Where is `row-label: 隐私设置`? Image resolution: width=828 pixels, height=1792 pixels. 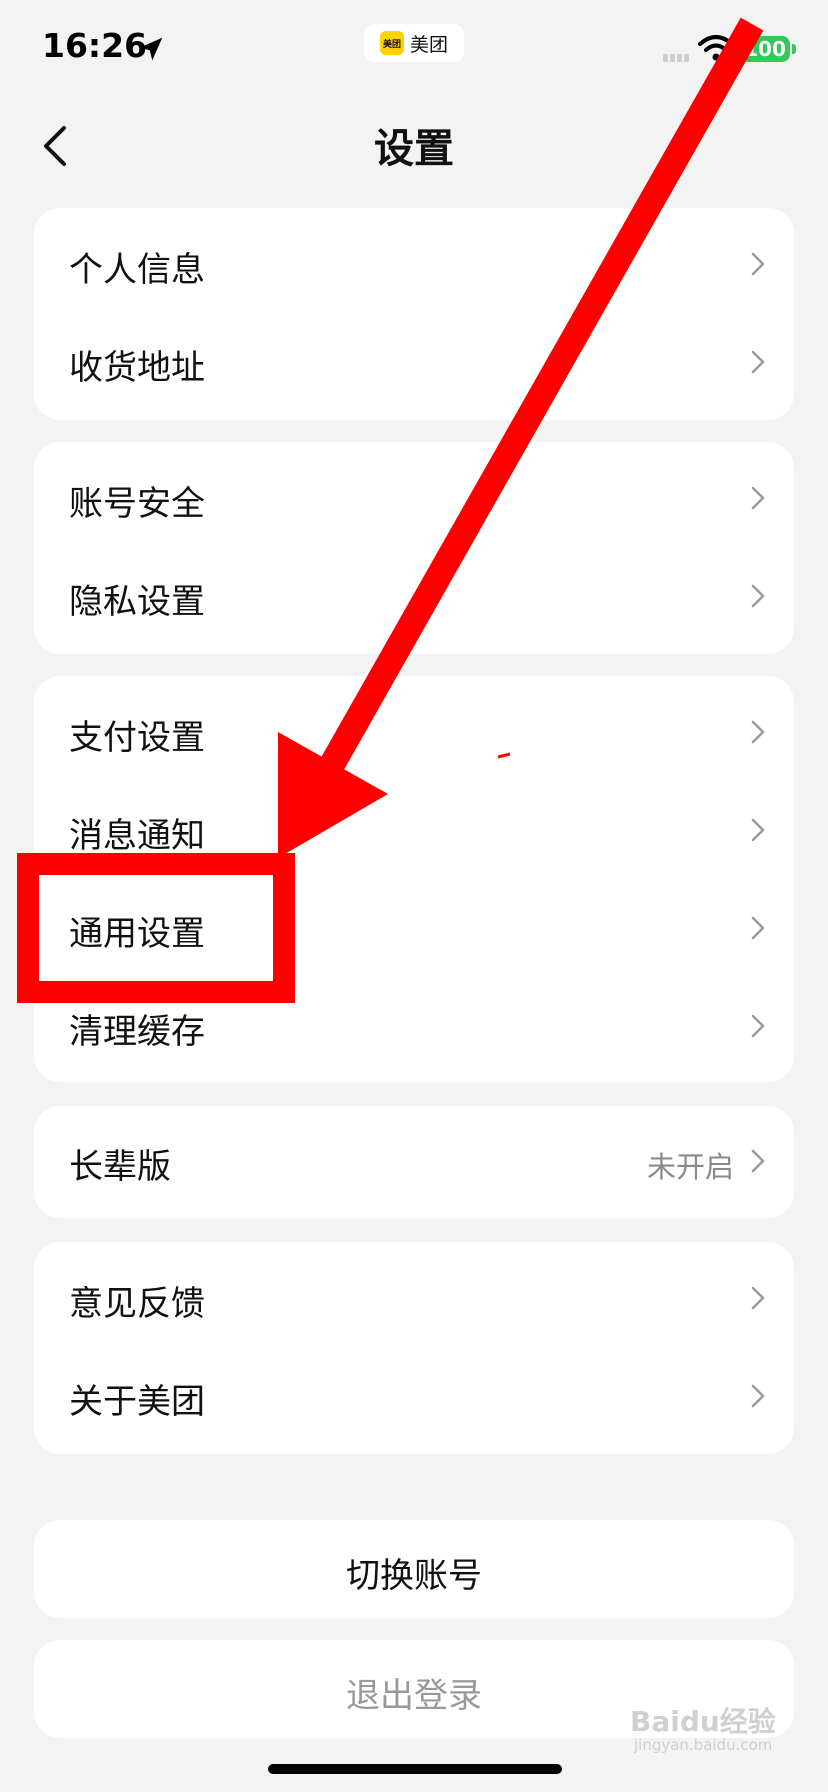
row-label: 隐私设置 is located at coordinates (137, 602).